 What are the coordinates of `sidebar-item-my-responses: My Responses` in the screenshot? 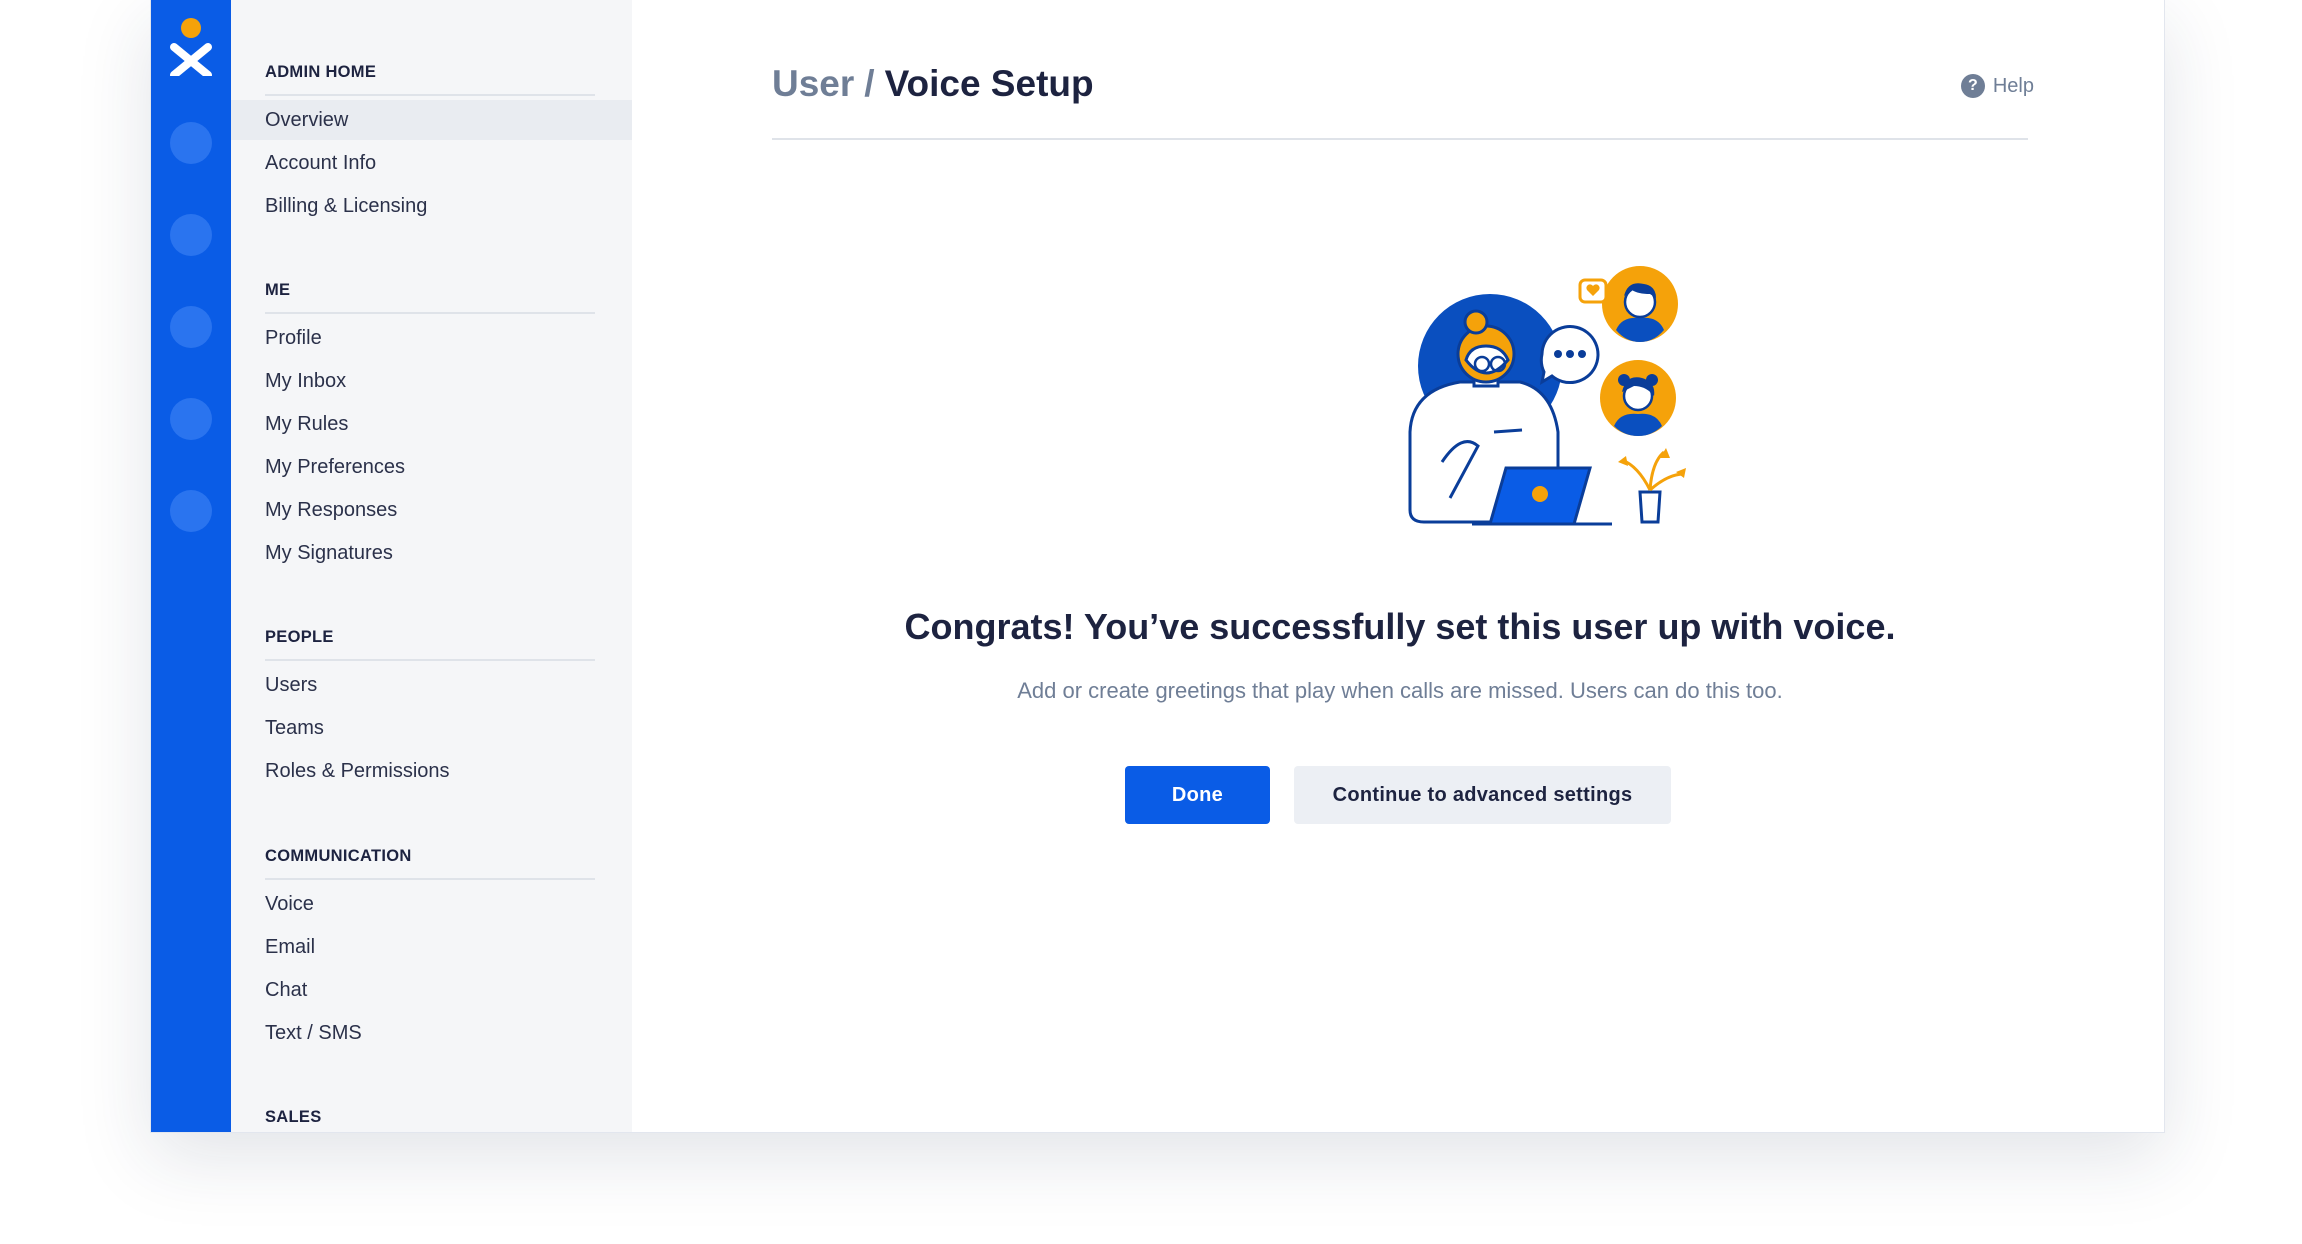 It's located at (431, 510).